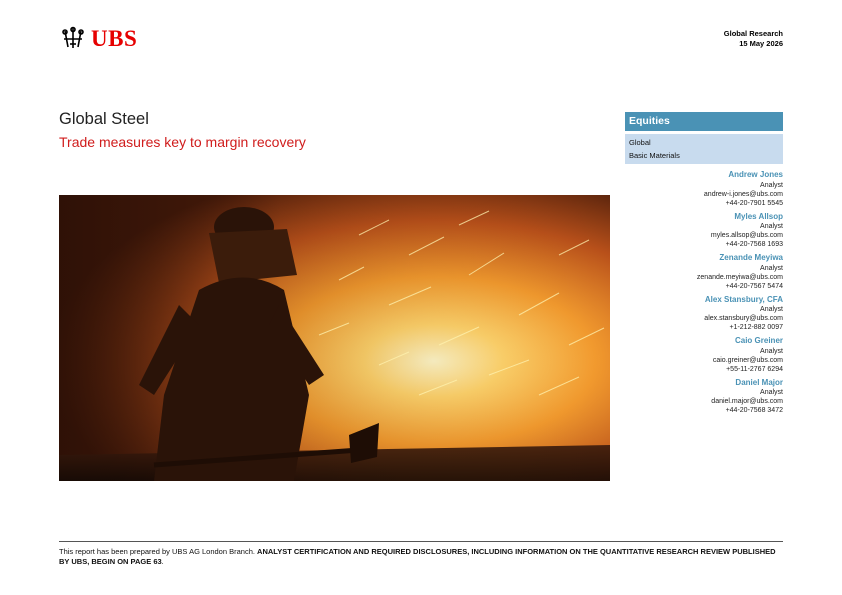 Image resolution: width=842 pixels, height=595 pixels. What do you see at coordinates (759, 382) in the screenshot?
I see `analyst-name: Daniel Major` at bounding box center [759, 382].